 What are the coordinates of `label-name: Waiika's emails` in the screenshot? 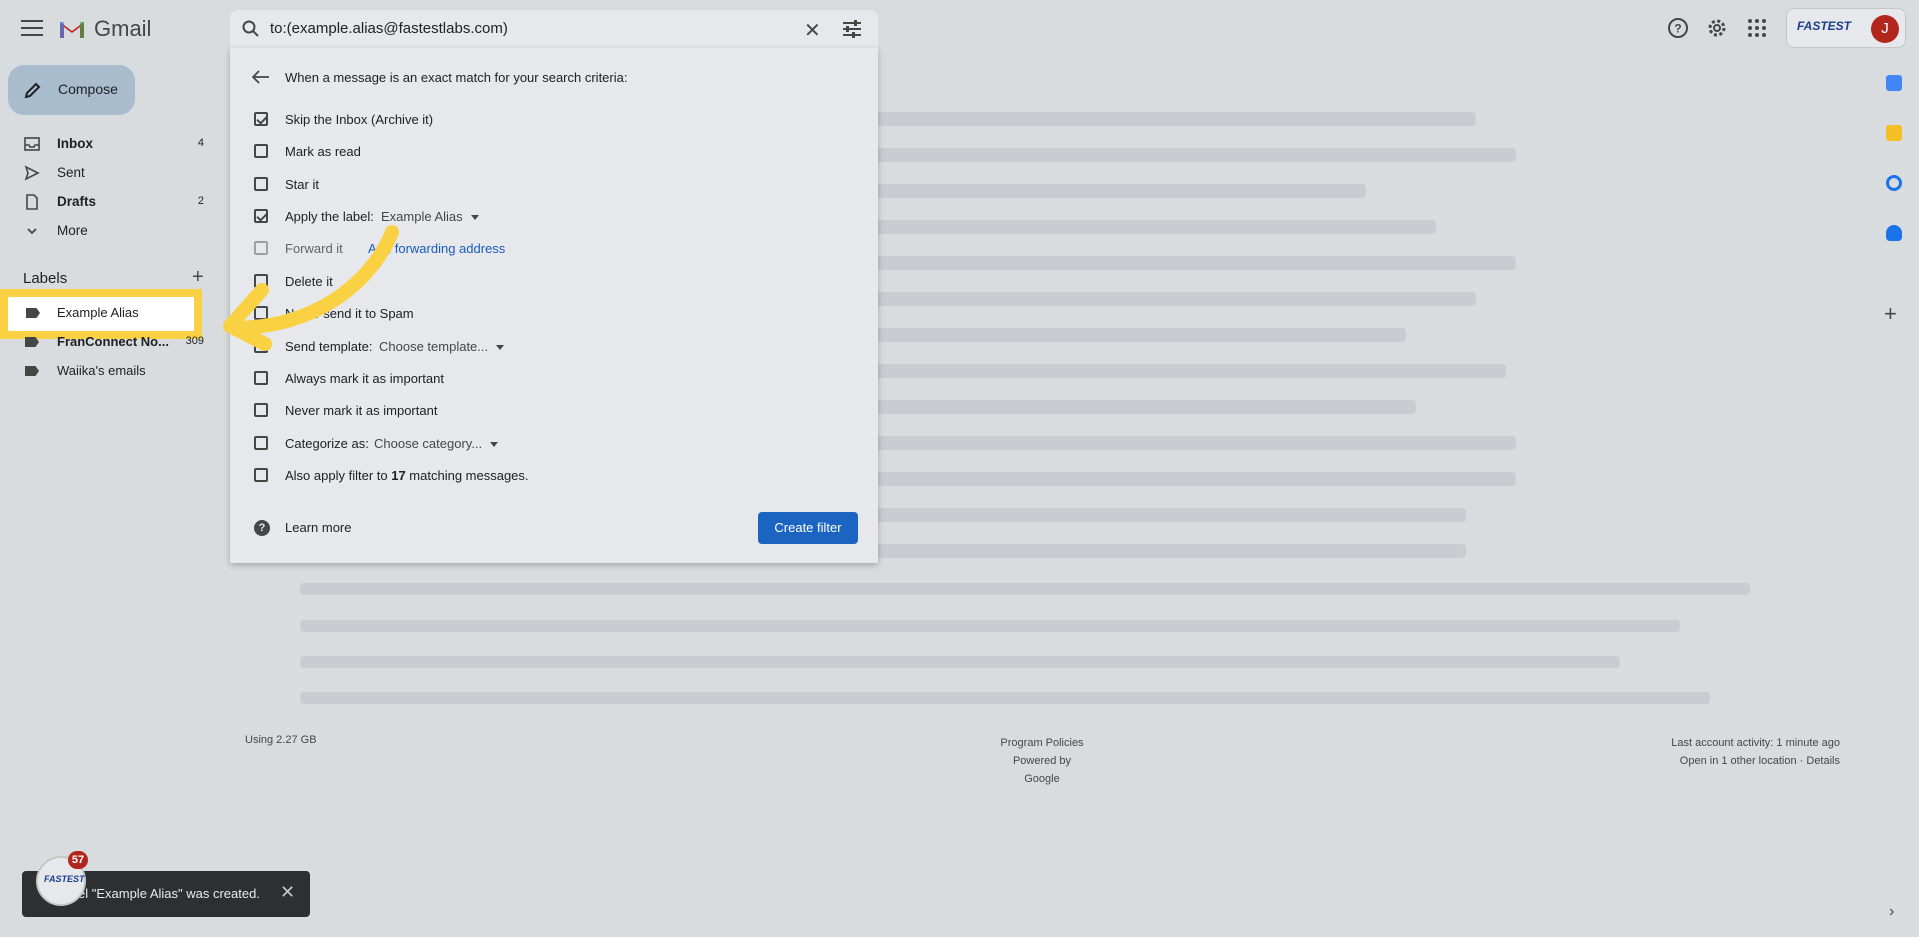 It's located at (101, 370).